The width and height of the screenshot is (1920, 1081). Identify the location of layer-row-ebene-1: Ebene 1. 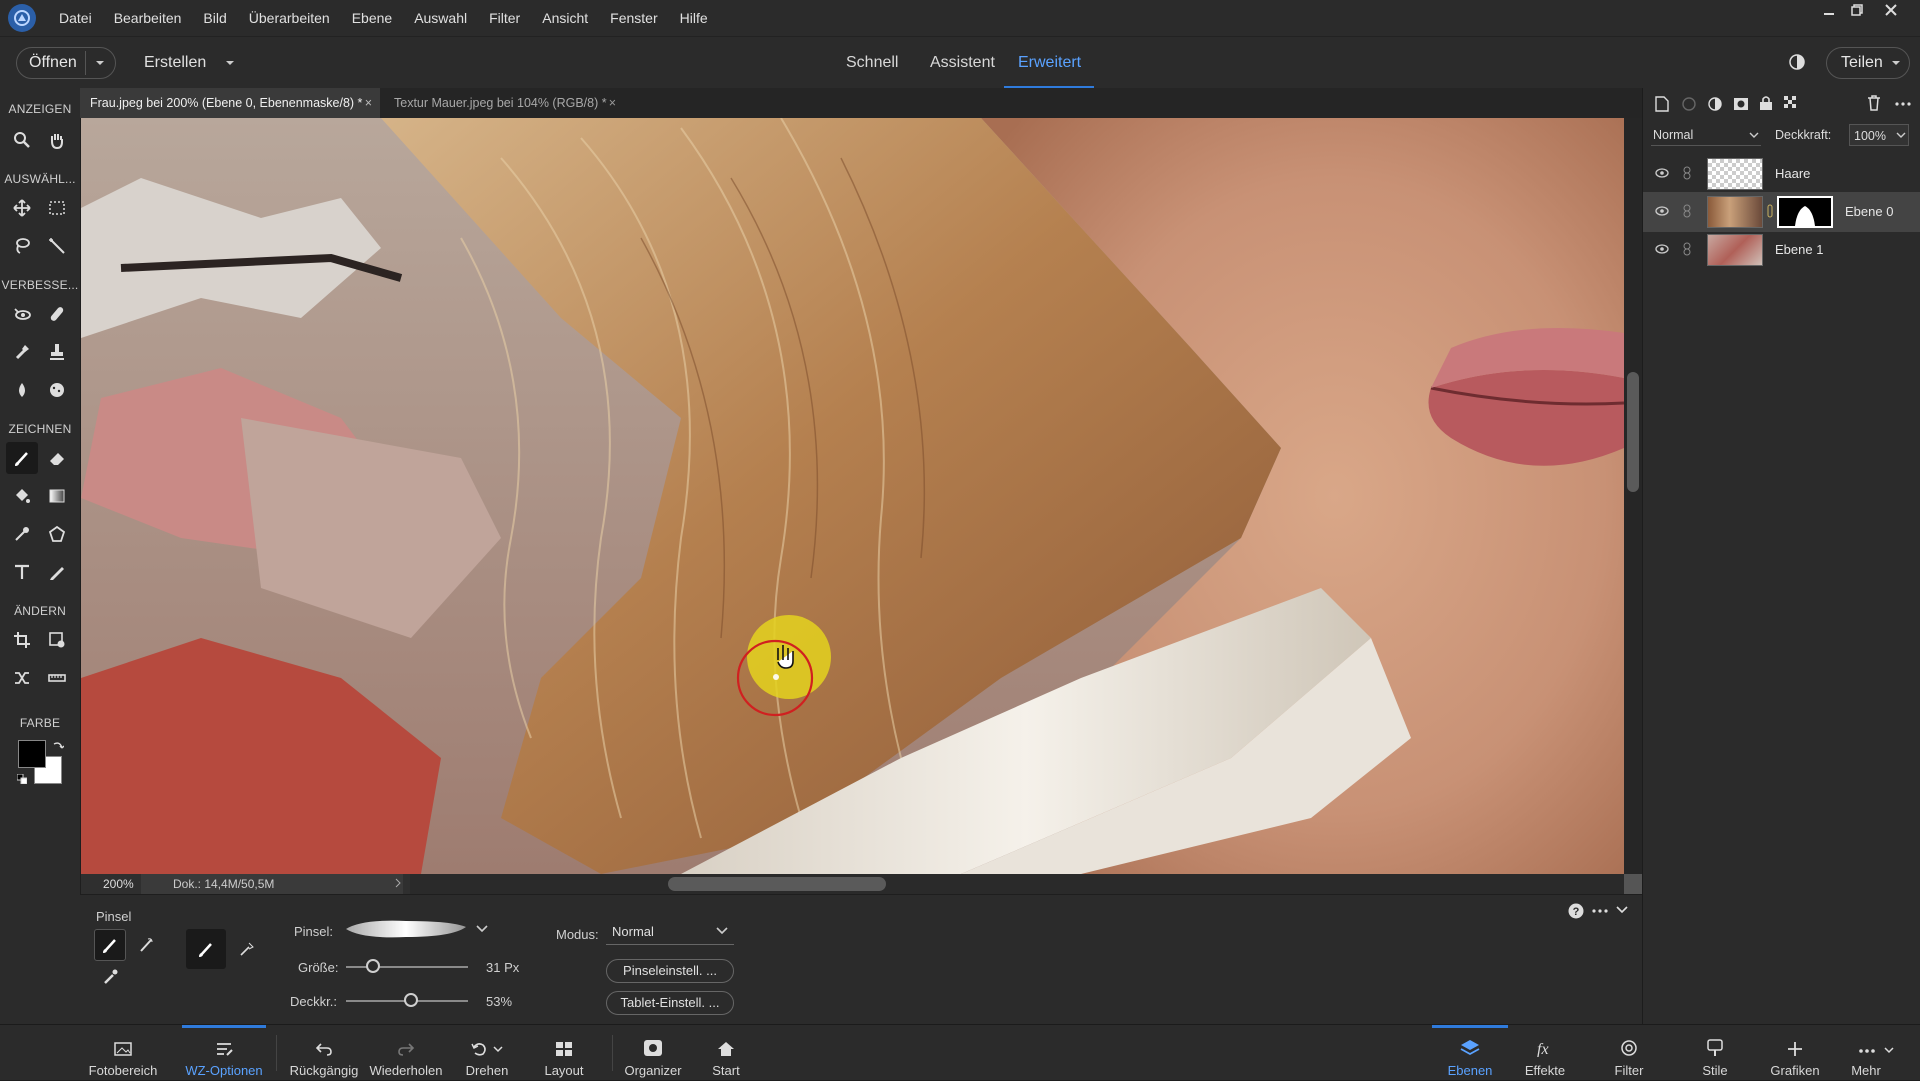
(1781, 250).